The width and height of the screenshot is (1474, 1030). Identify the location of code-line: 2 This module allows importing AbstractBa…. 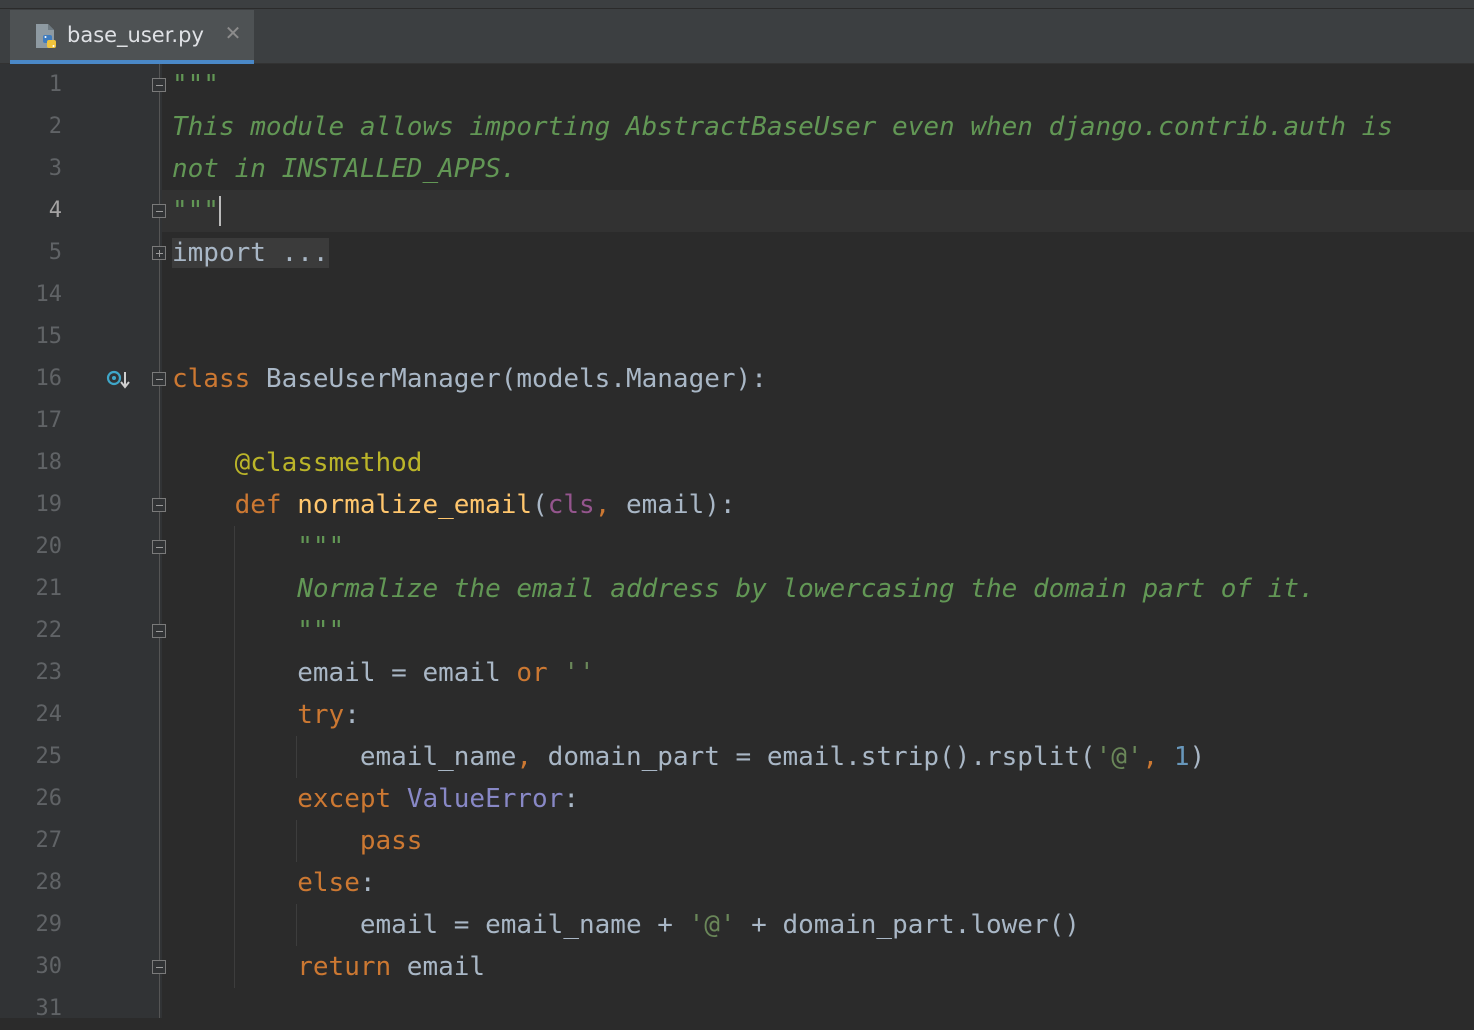
(737, 127).